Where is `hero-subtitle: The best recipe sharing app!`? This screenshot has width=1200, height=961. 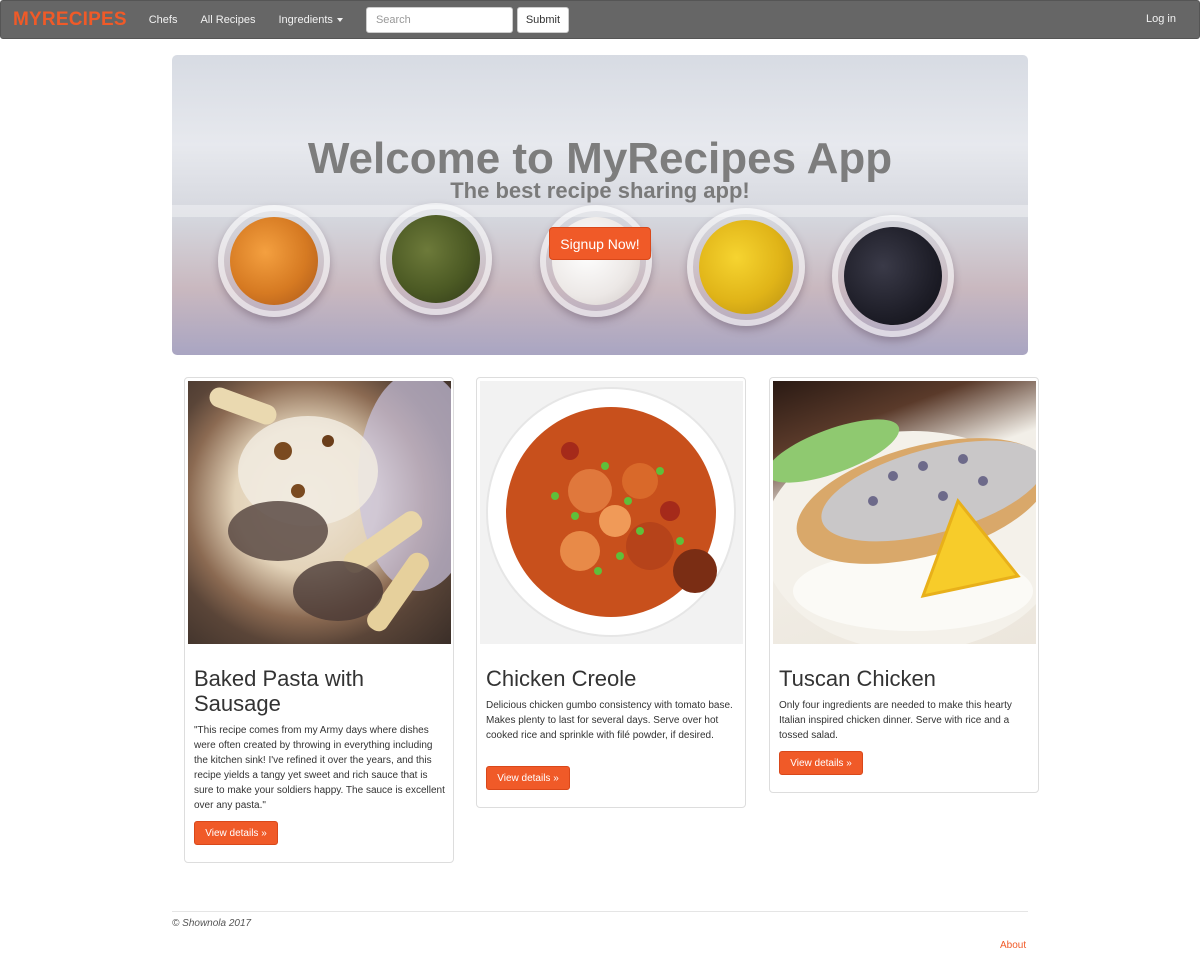 hero-subtitle: The best recipe sharing app! is located at coordinates (600, 190).